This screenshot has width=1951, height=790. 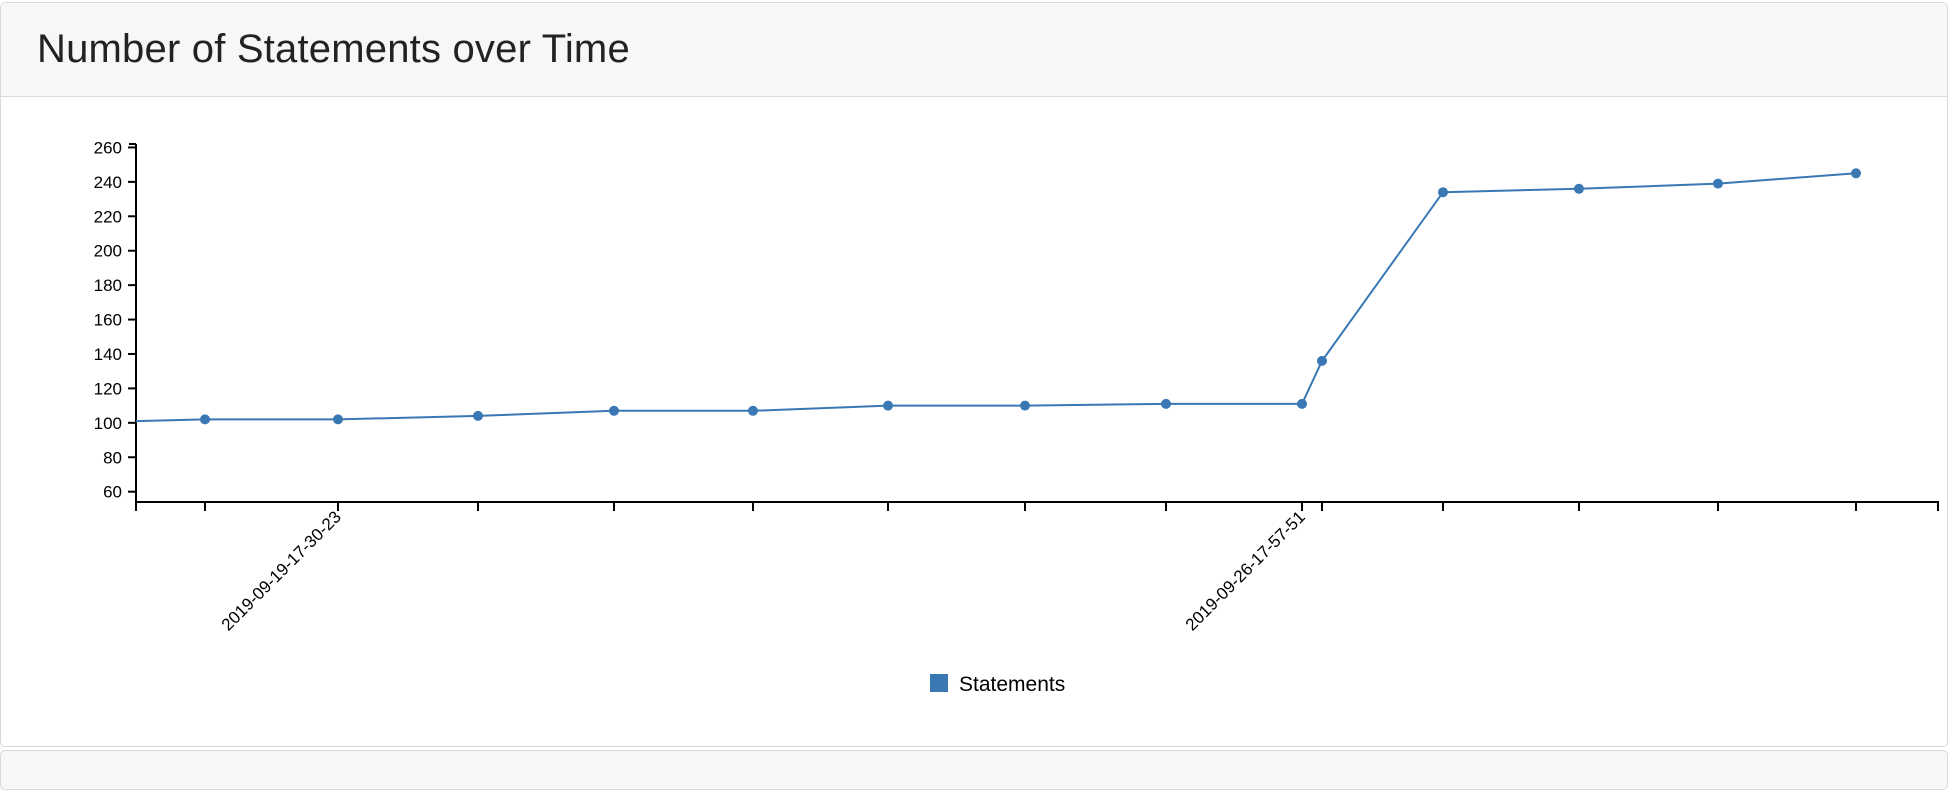 What do you see at coordinates (281, 570) in the screenshot?
I see `x-tick-label: 2019-09-19-17-30-23` at bounding box center [281, 570].